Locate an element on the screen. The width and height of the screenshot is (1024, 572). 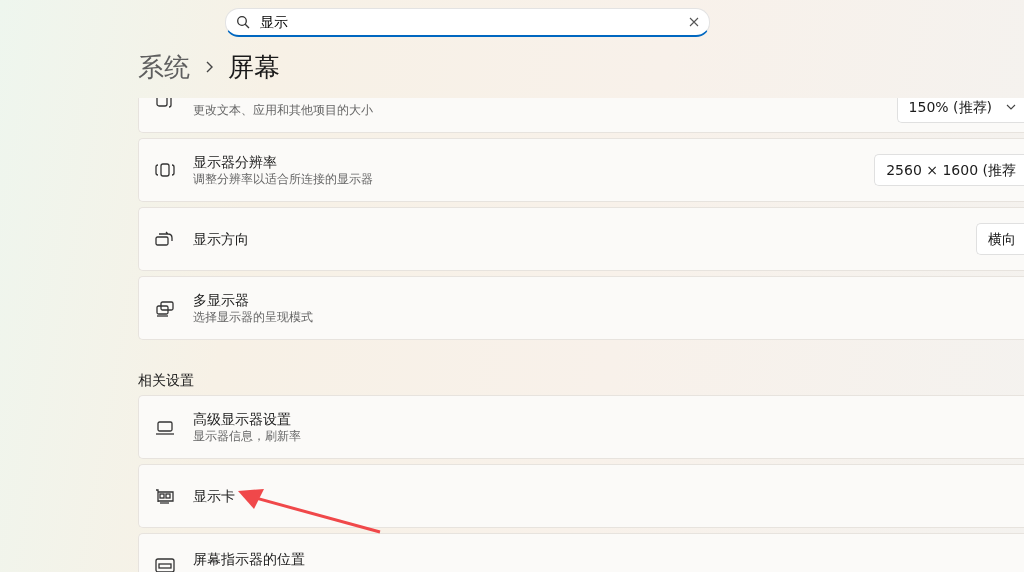
dropdown: 150% (推荐) is located at coordinates (960, 110).